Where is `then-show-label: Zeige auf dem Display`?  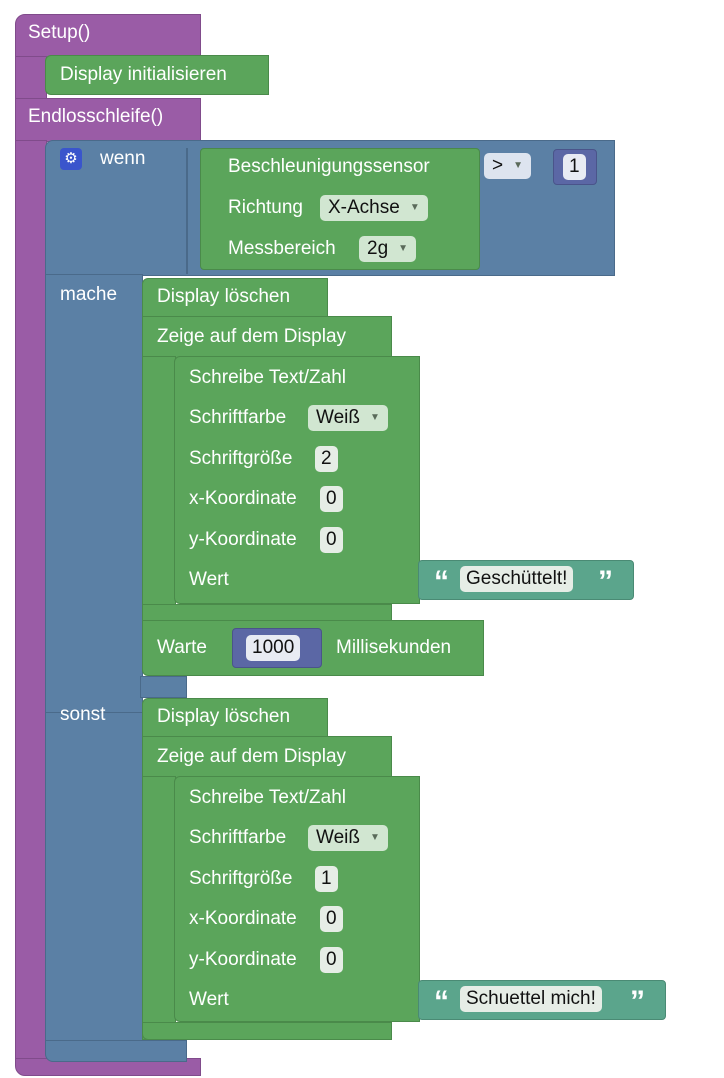
then-show-label: Zeige auf dem Display is located at coordinates (252, 336).